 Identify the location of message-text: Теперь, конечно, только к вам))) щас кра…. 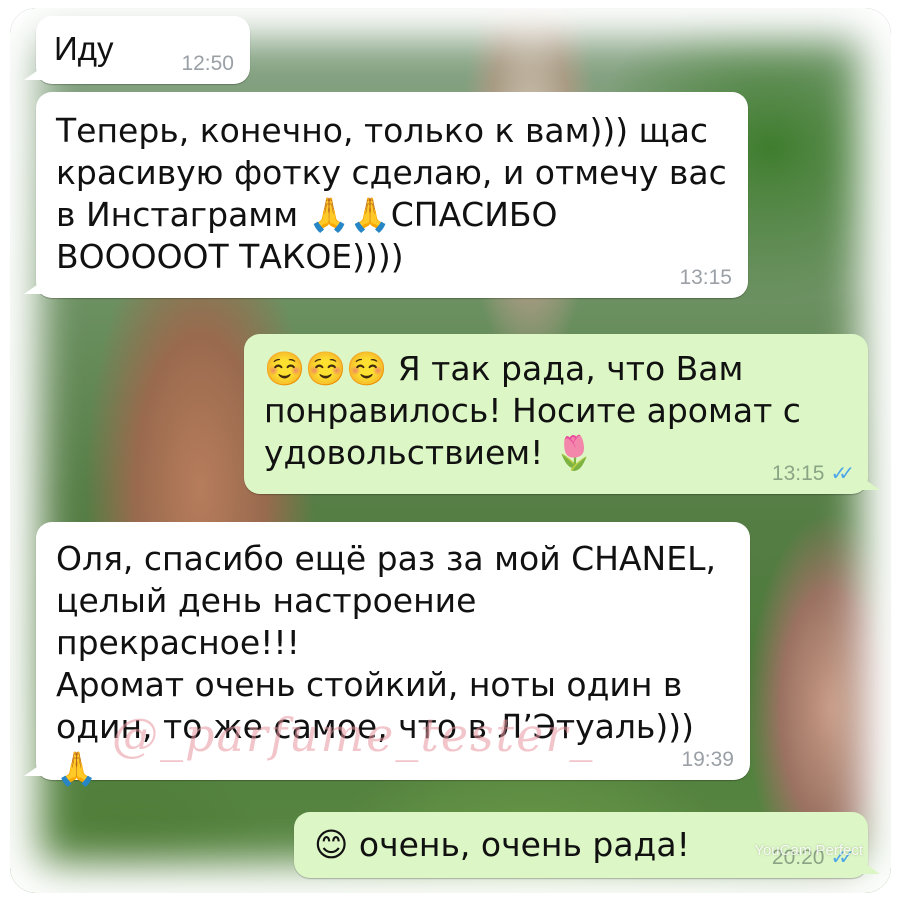
(391, 193).